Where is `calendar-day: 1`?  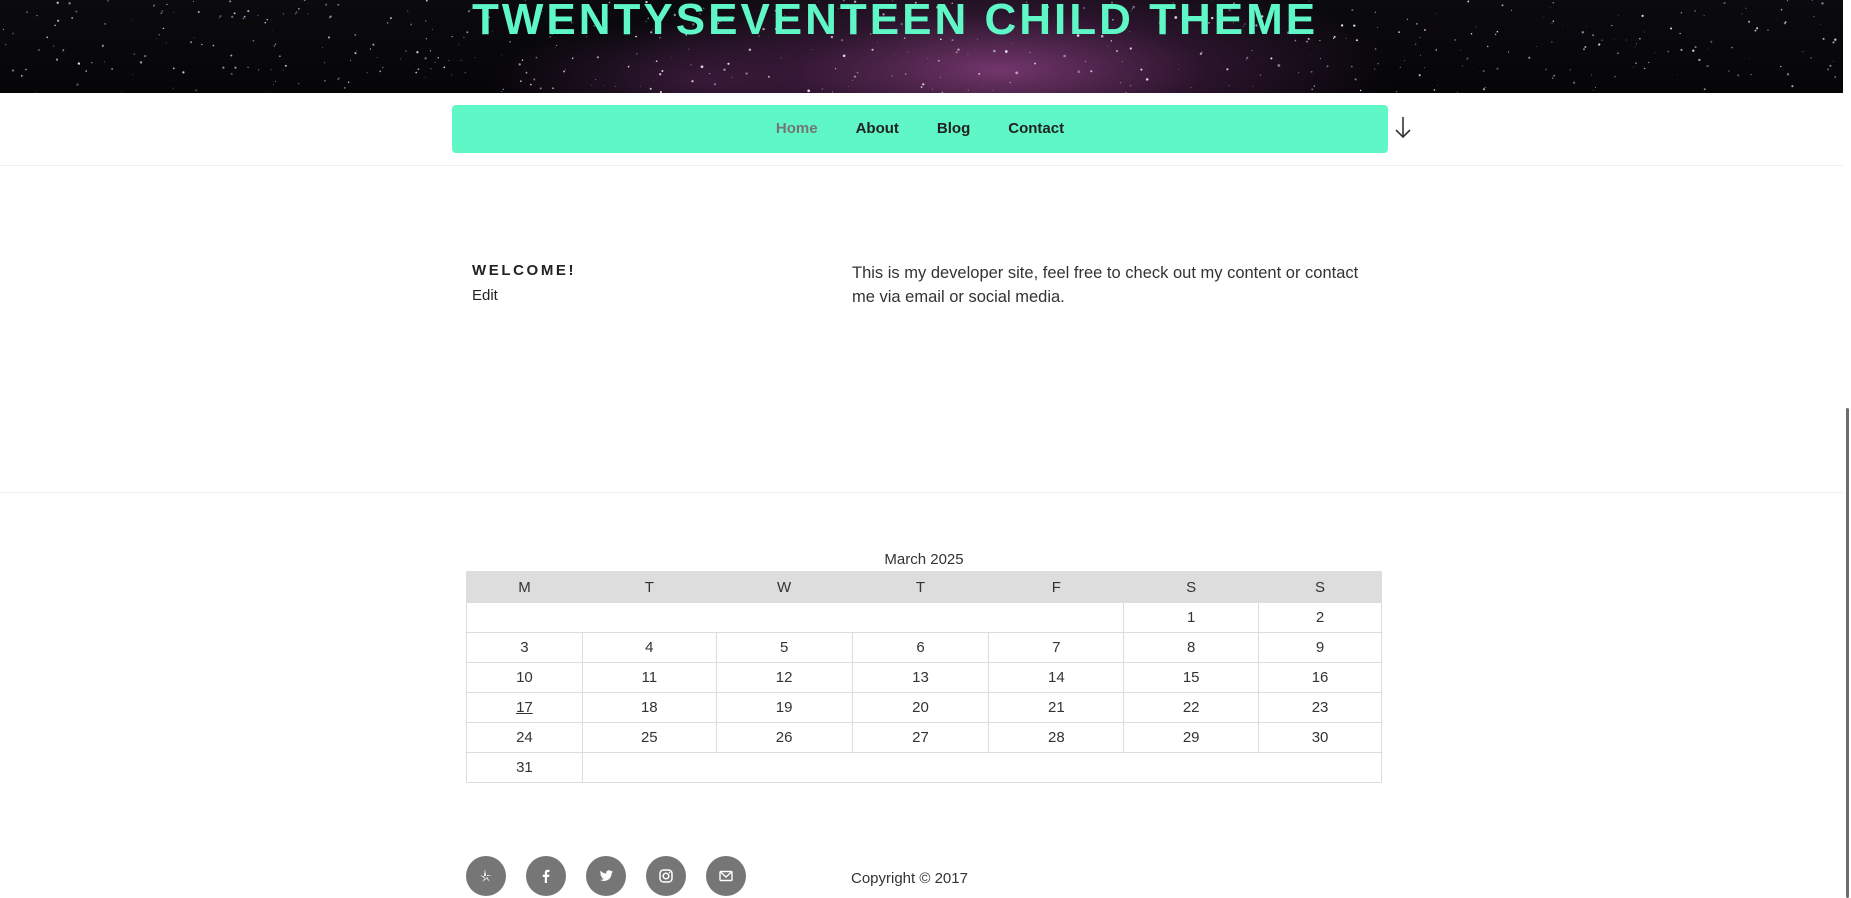
calendar-day: 1 is located at coordinates (1191, 617).